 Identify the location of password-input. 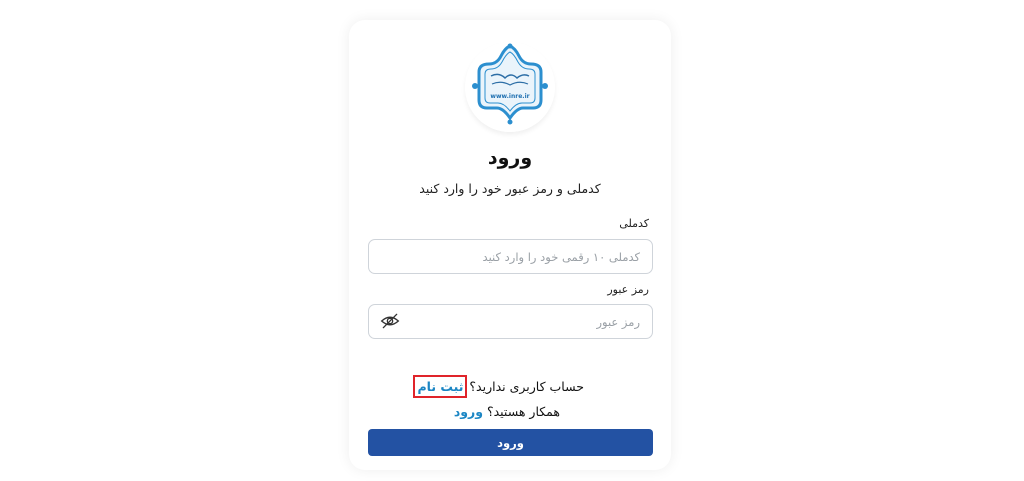
(510, 321).